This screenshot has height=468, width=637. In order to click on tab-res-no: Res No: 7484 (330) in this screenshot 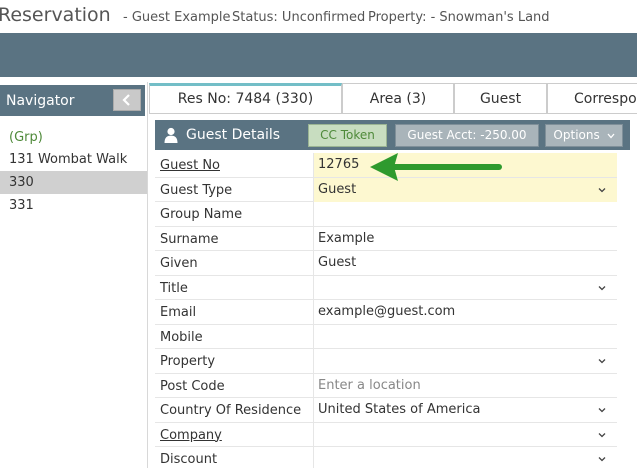, I will do `click(245, 98)`.